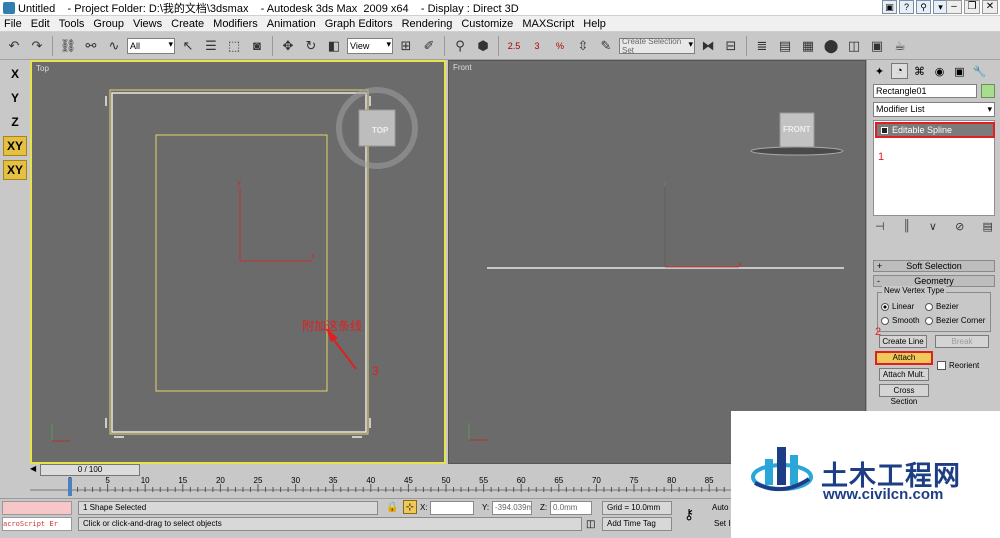 The image size is (1000, 538). I want to click on hierarchy-icon: ⌘, so click(919, 71).